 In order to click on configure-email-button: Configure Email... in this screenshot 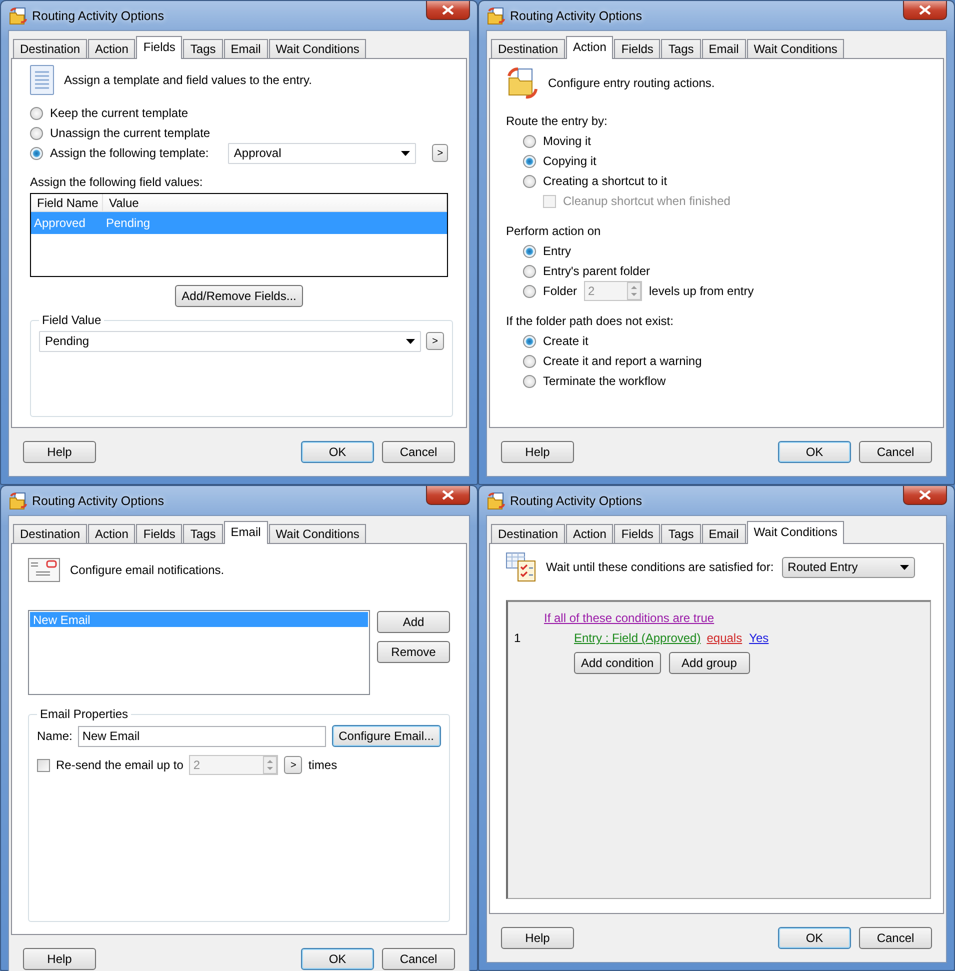, I will do `click(386, 736)`.